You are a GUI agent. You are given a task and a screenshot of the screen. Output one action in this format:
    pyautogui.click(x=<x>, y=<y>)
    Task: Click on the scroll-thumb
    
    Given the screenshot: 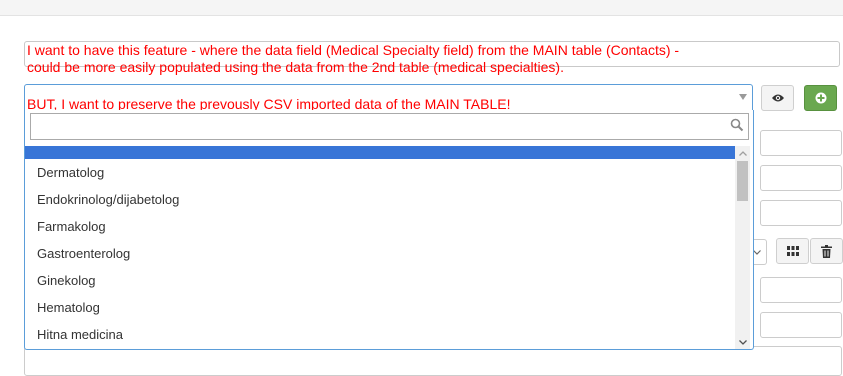 What is the action you would take?
    pyautogui.click(x=742, y=181)
    